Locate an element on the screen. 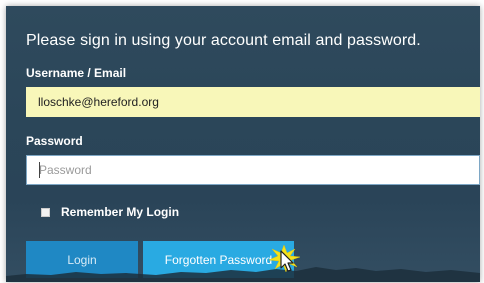  remember-login-label: Remember My Login is located at coordinates (120, 212).